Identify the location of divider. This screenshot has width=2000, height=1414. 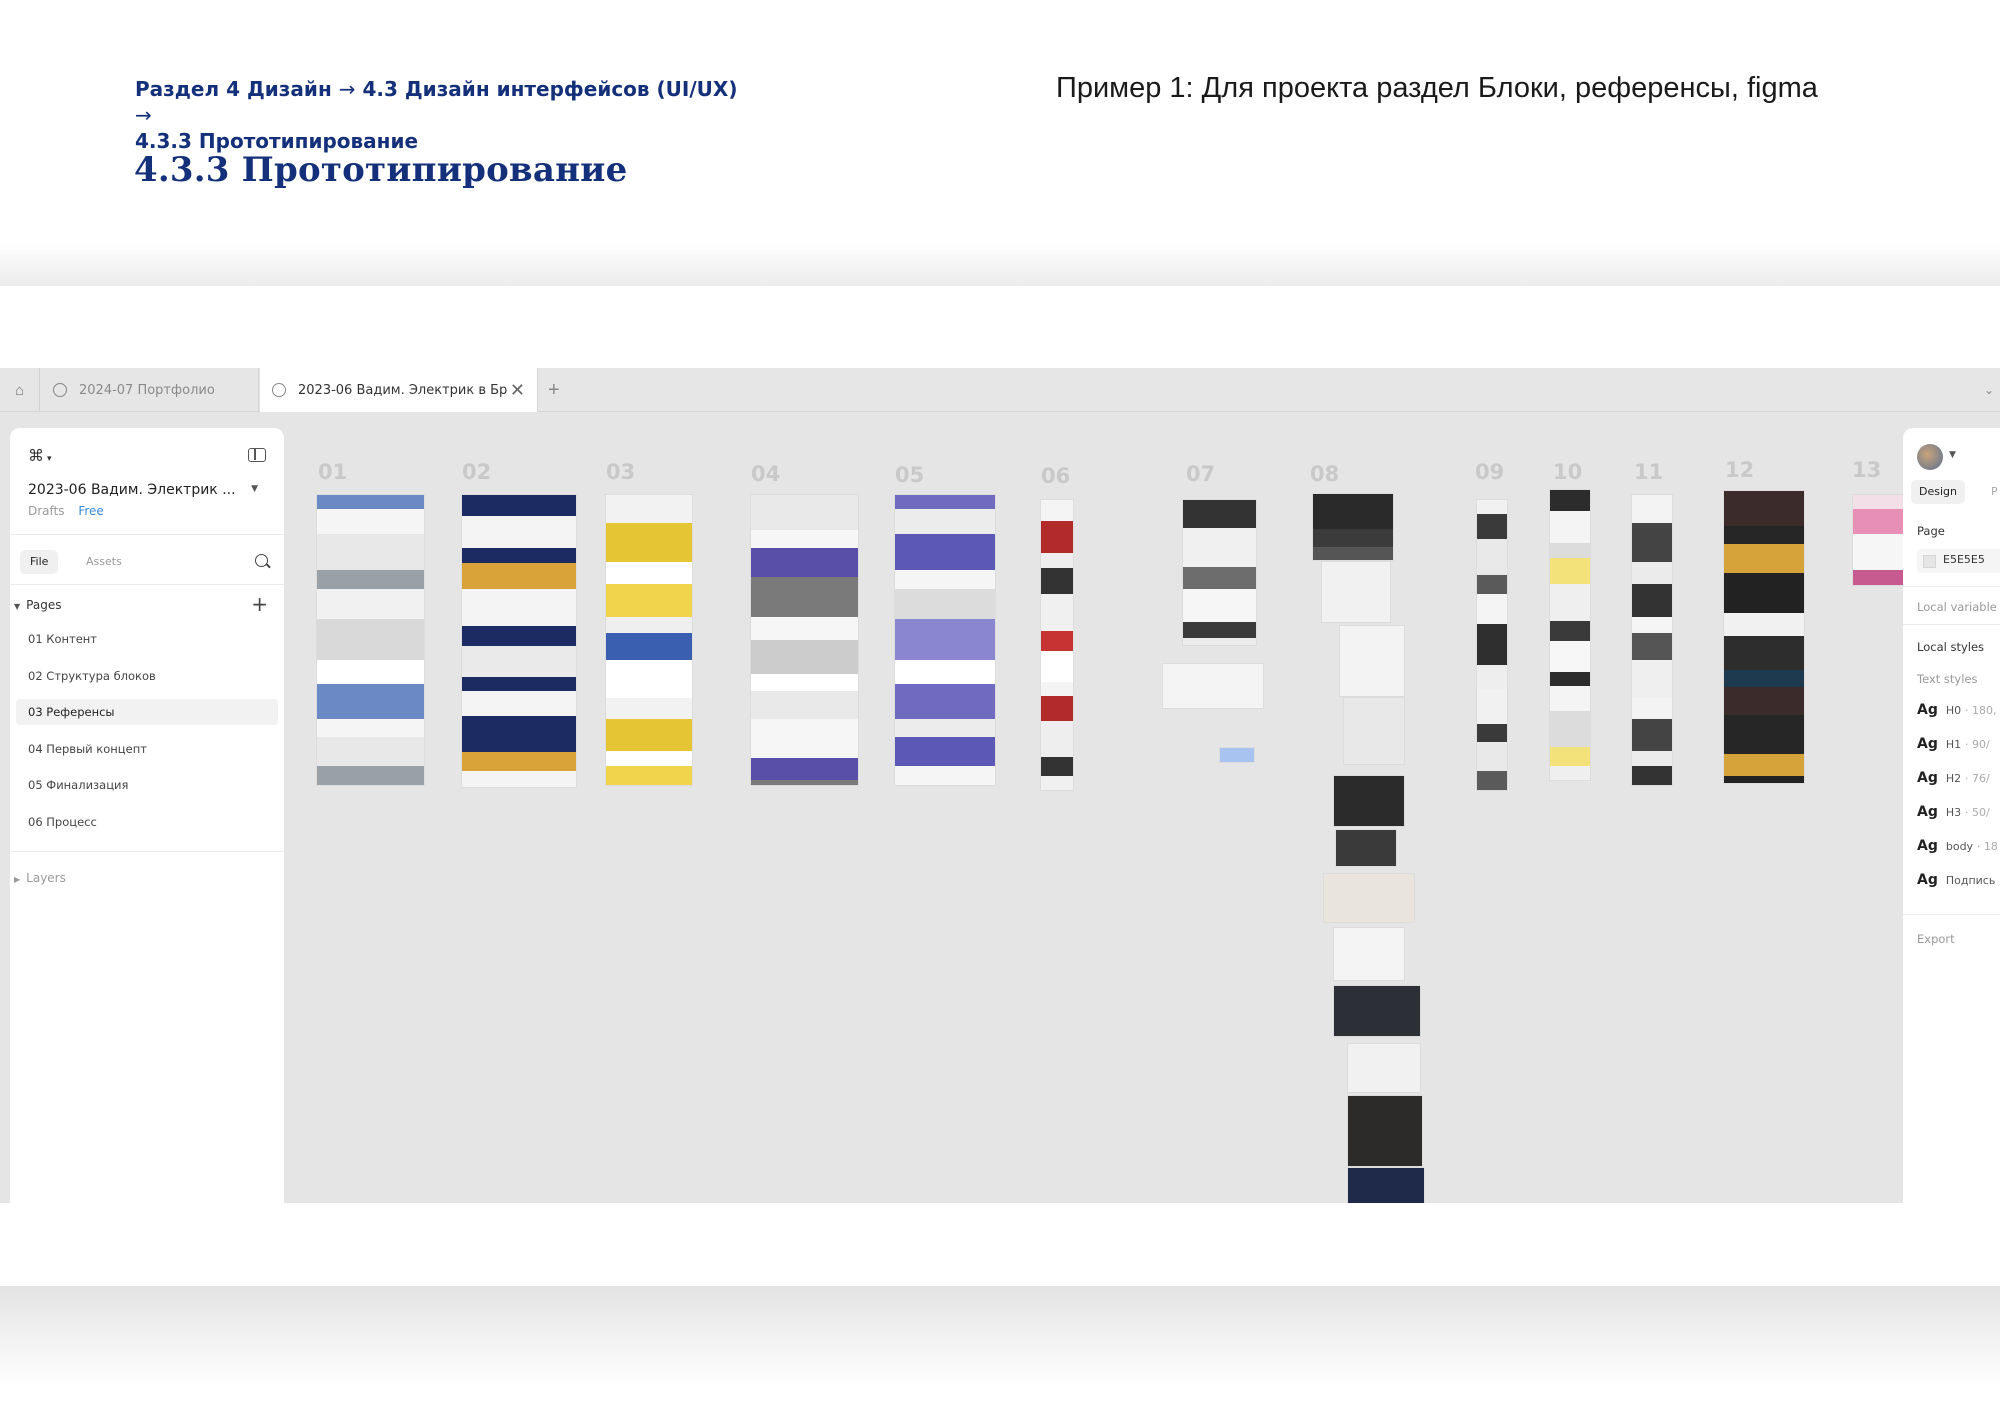
(1951, 624).